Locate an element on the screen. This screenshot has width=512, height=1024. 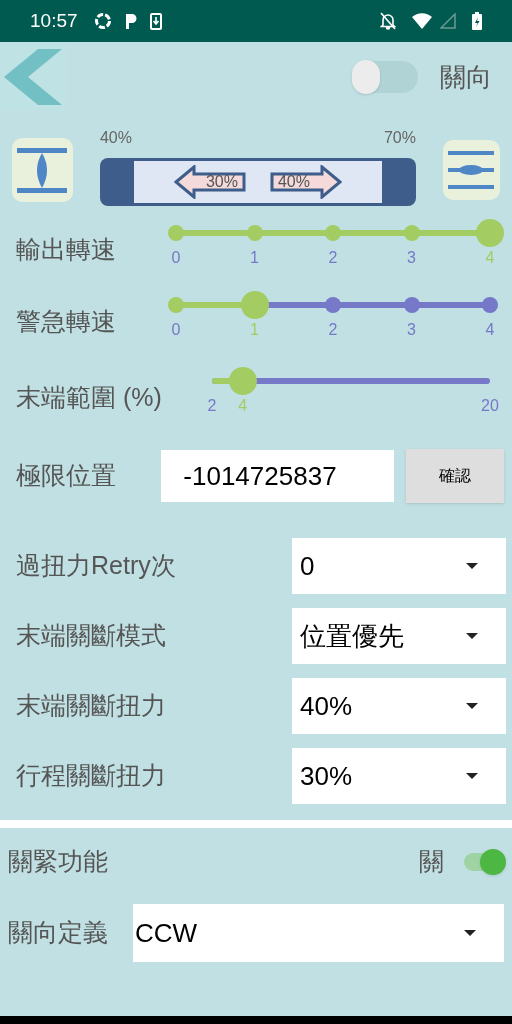
dropdown-value: 位置優先 is located at coordinates (352, 636).